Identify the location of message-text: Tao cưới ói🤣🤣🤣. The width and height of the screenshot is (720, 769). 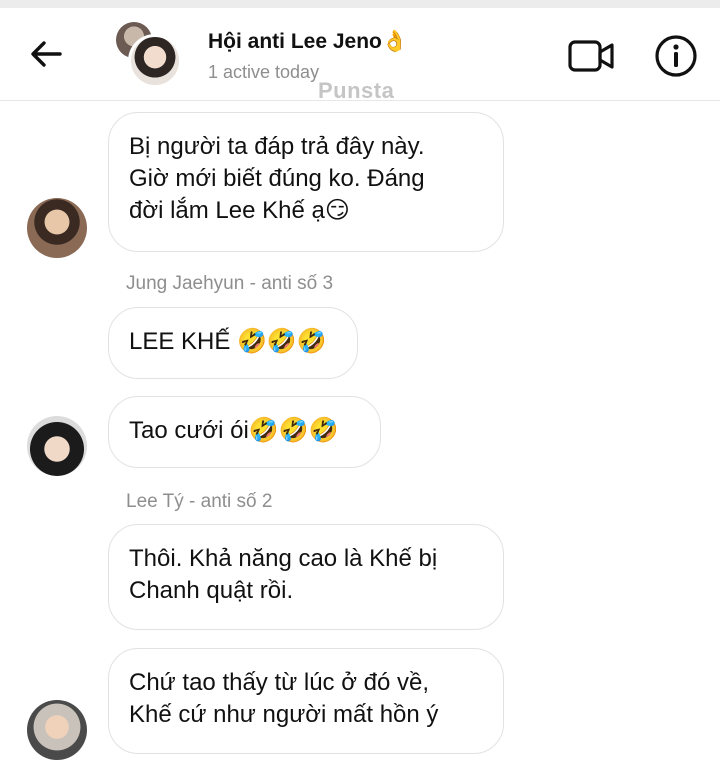
(234, 430).